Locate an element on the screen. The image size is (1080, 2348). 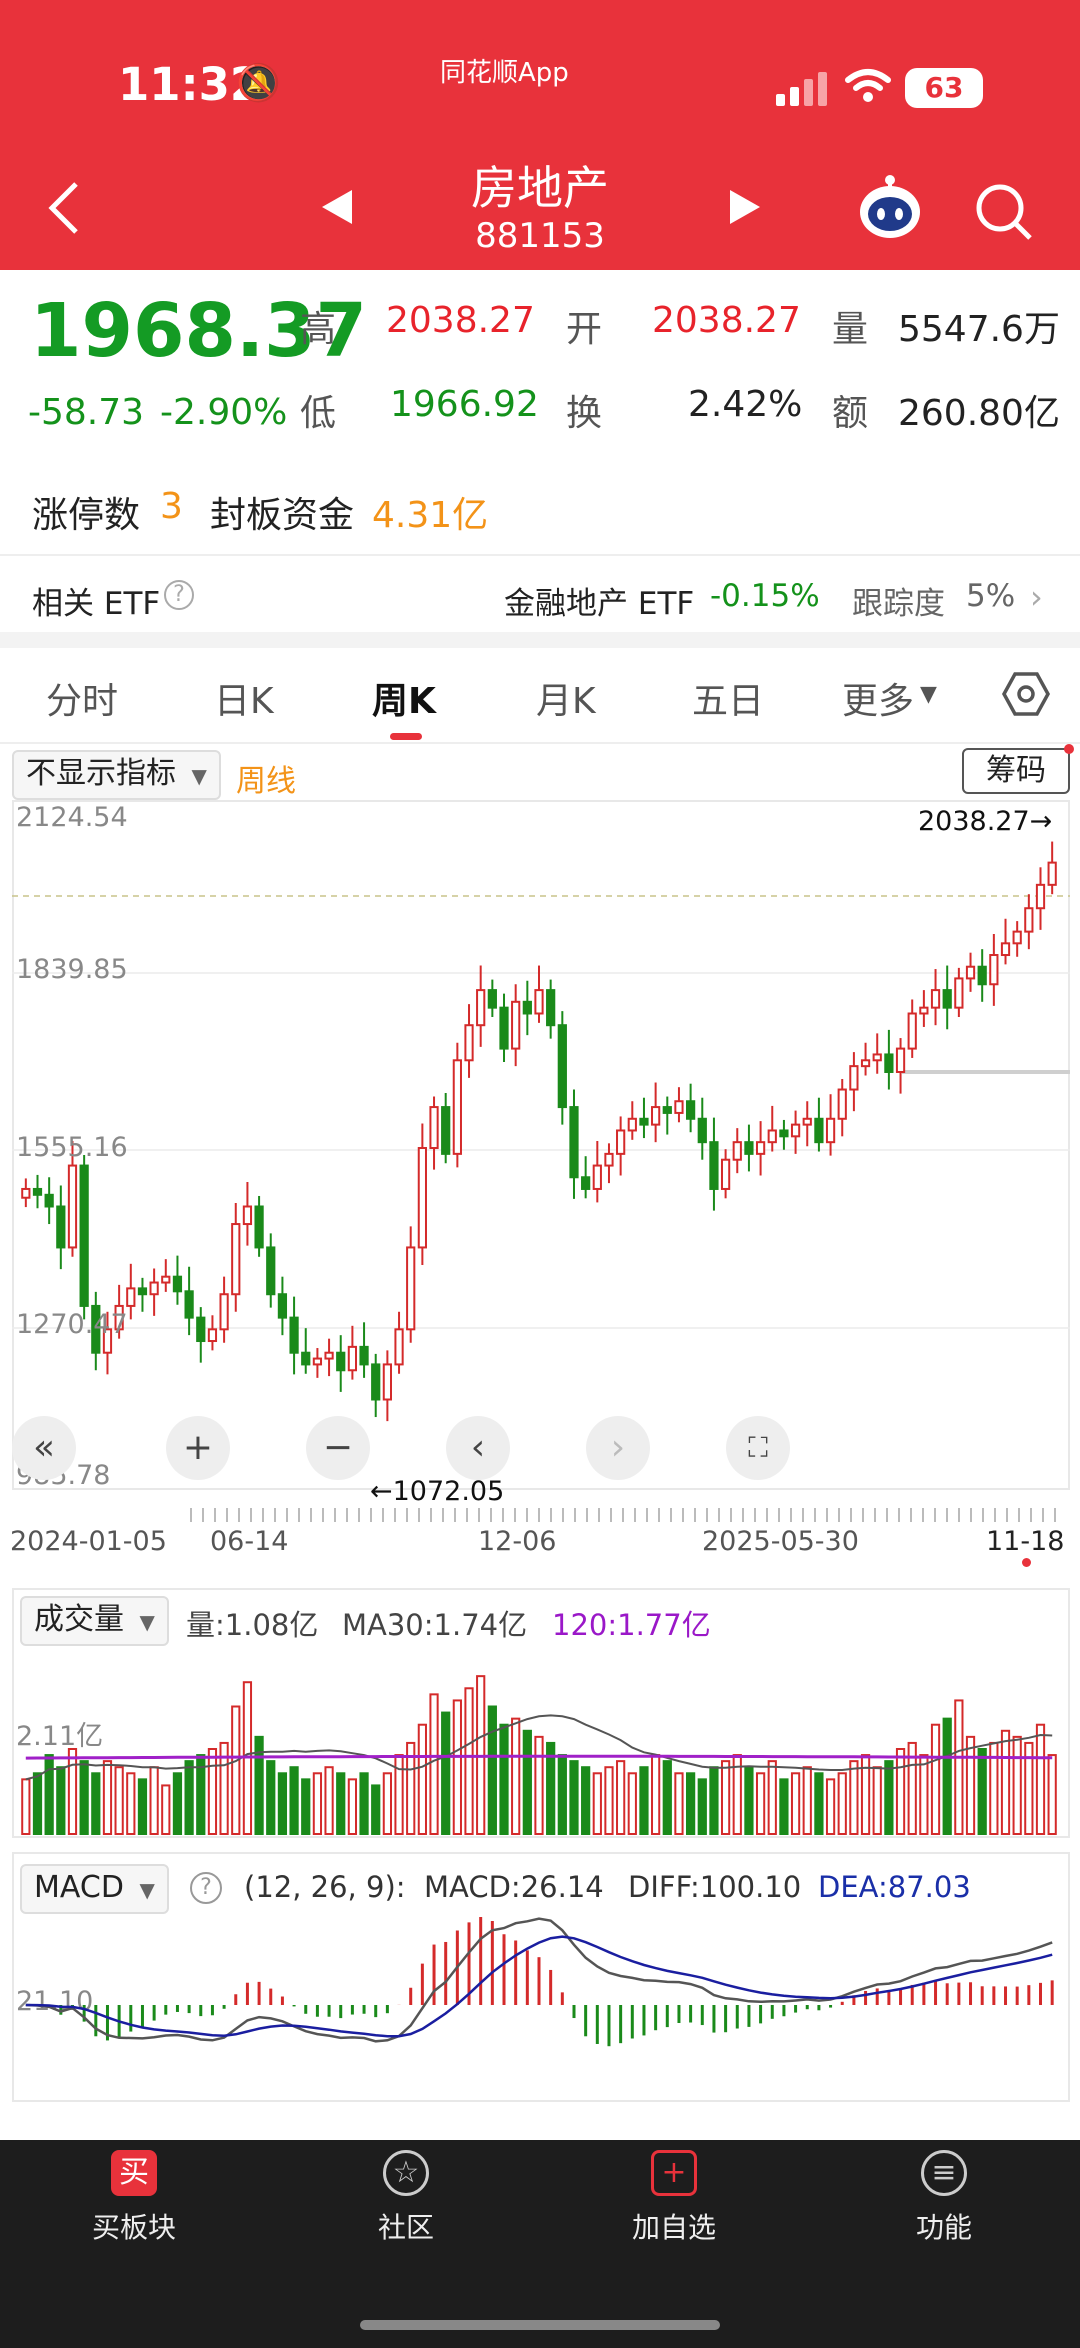
search-icon is located at coordinates (1004, 212).